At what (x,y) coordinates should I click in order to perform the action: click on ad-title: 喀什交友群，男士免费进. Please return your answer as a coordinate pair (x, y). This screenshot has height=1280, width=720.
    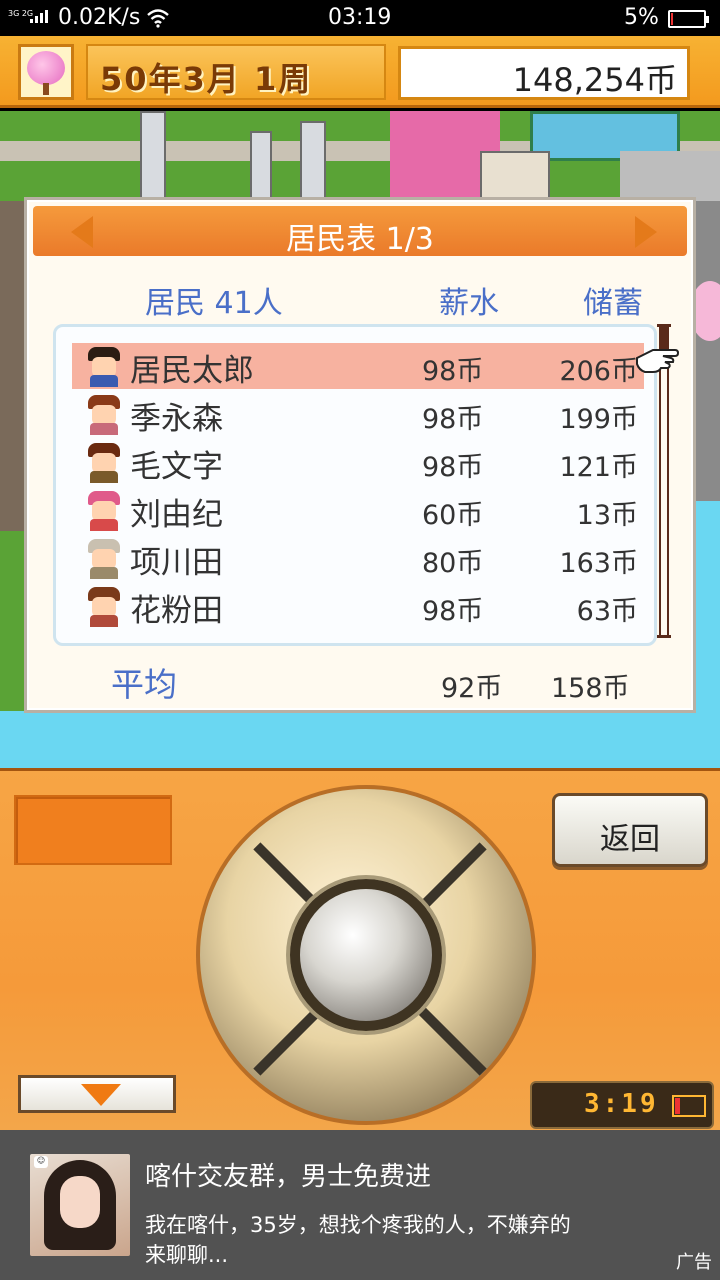
    Looking at the image, I should click on (288, 1174).